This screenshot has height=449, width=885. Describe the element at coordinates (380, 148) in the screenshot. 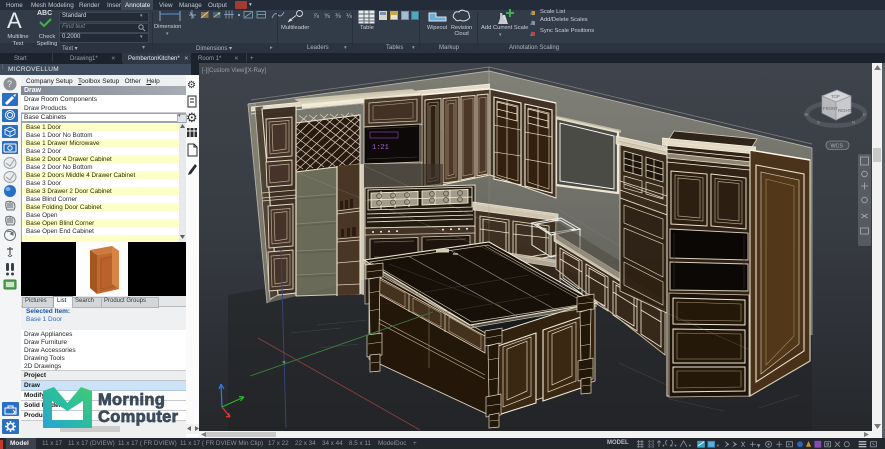

I see `svg-text: 1:21` at that location.